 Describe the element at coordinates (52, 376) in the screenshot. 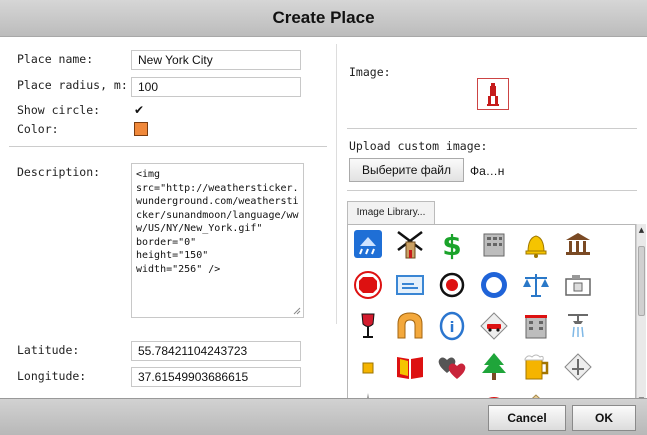

I see `longitude-label: Longitude:` at that location.